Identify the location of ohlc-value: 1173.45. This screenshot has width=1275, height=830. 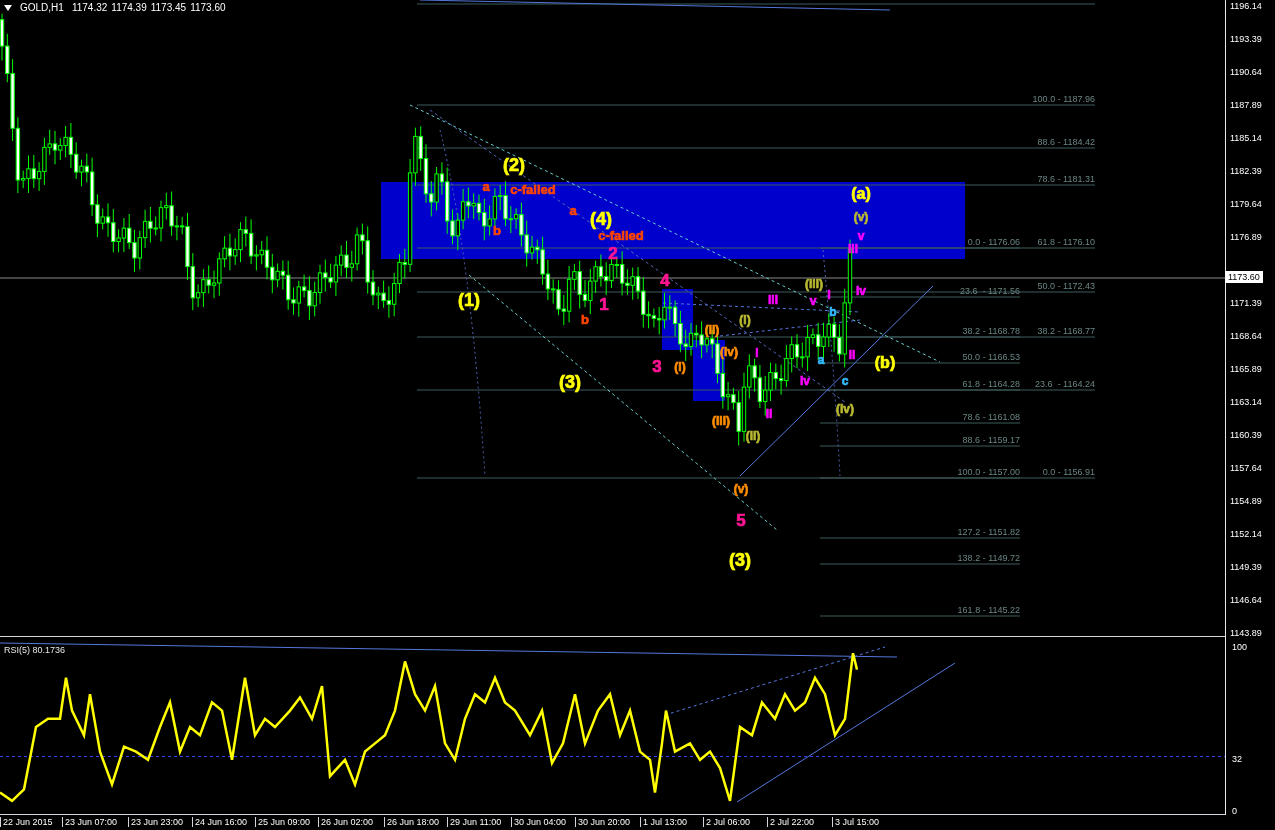
(168, 8).